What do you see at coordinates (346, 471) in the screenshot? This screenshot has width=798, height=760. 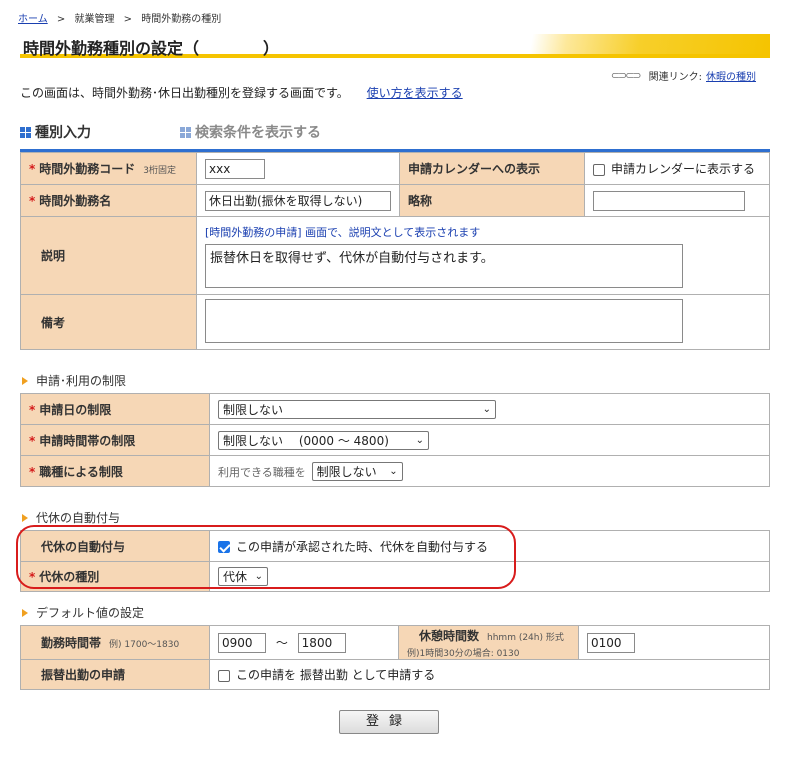 I see `job-limit-select-value: 制限しない` at bounding box center [346, 471].